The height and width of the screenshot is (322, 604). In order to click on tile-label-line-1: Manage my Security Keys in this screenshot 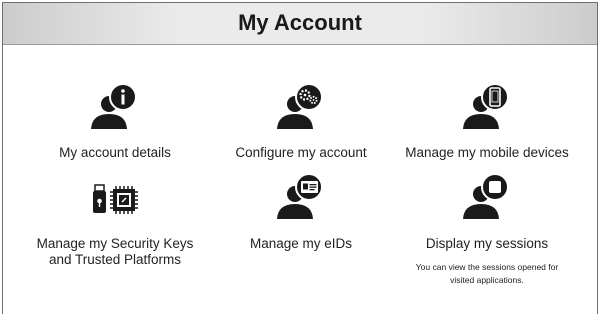, I will do `click(115, 243)`.